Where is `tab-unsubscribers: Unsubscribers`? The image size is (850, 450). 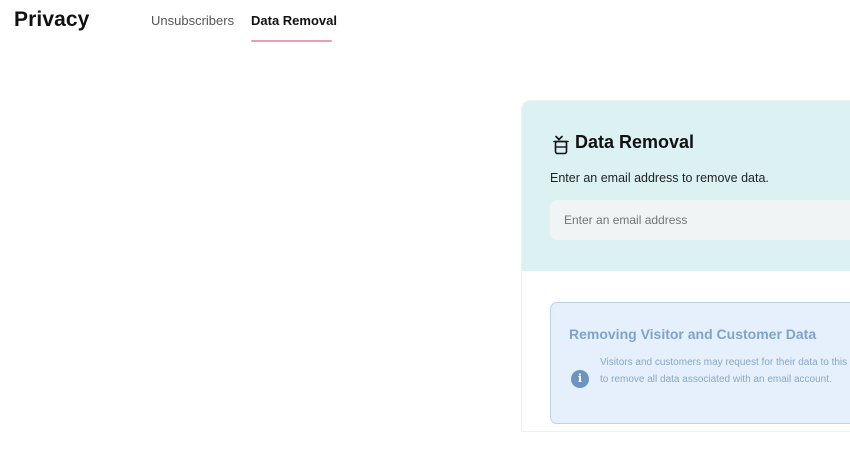 tab-unsubscribers: Unsubscribers is located at coordinates (192, 20).